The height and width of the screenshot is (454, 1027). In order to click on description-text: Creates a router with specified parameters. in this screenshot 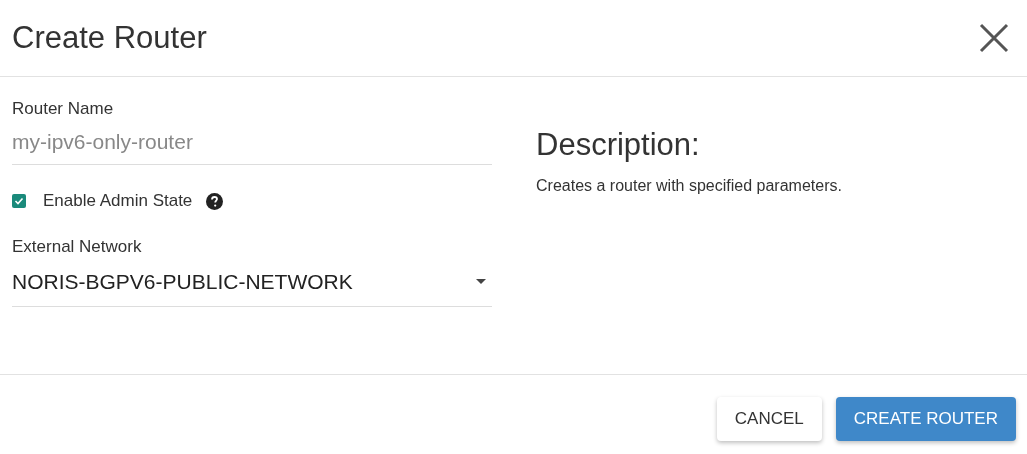, I will do `click(689, 186)`.